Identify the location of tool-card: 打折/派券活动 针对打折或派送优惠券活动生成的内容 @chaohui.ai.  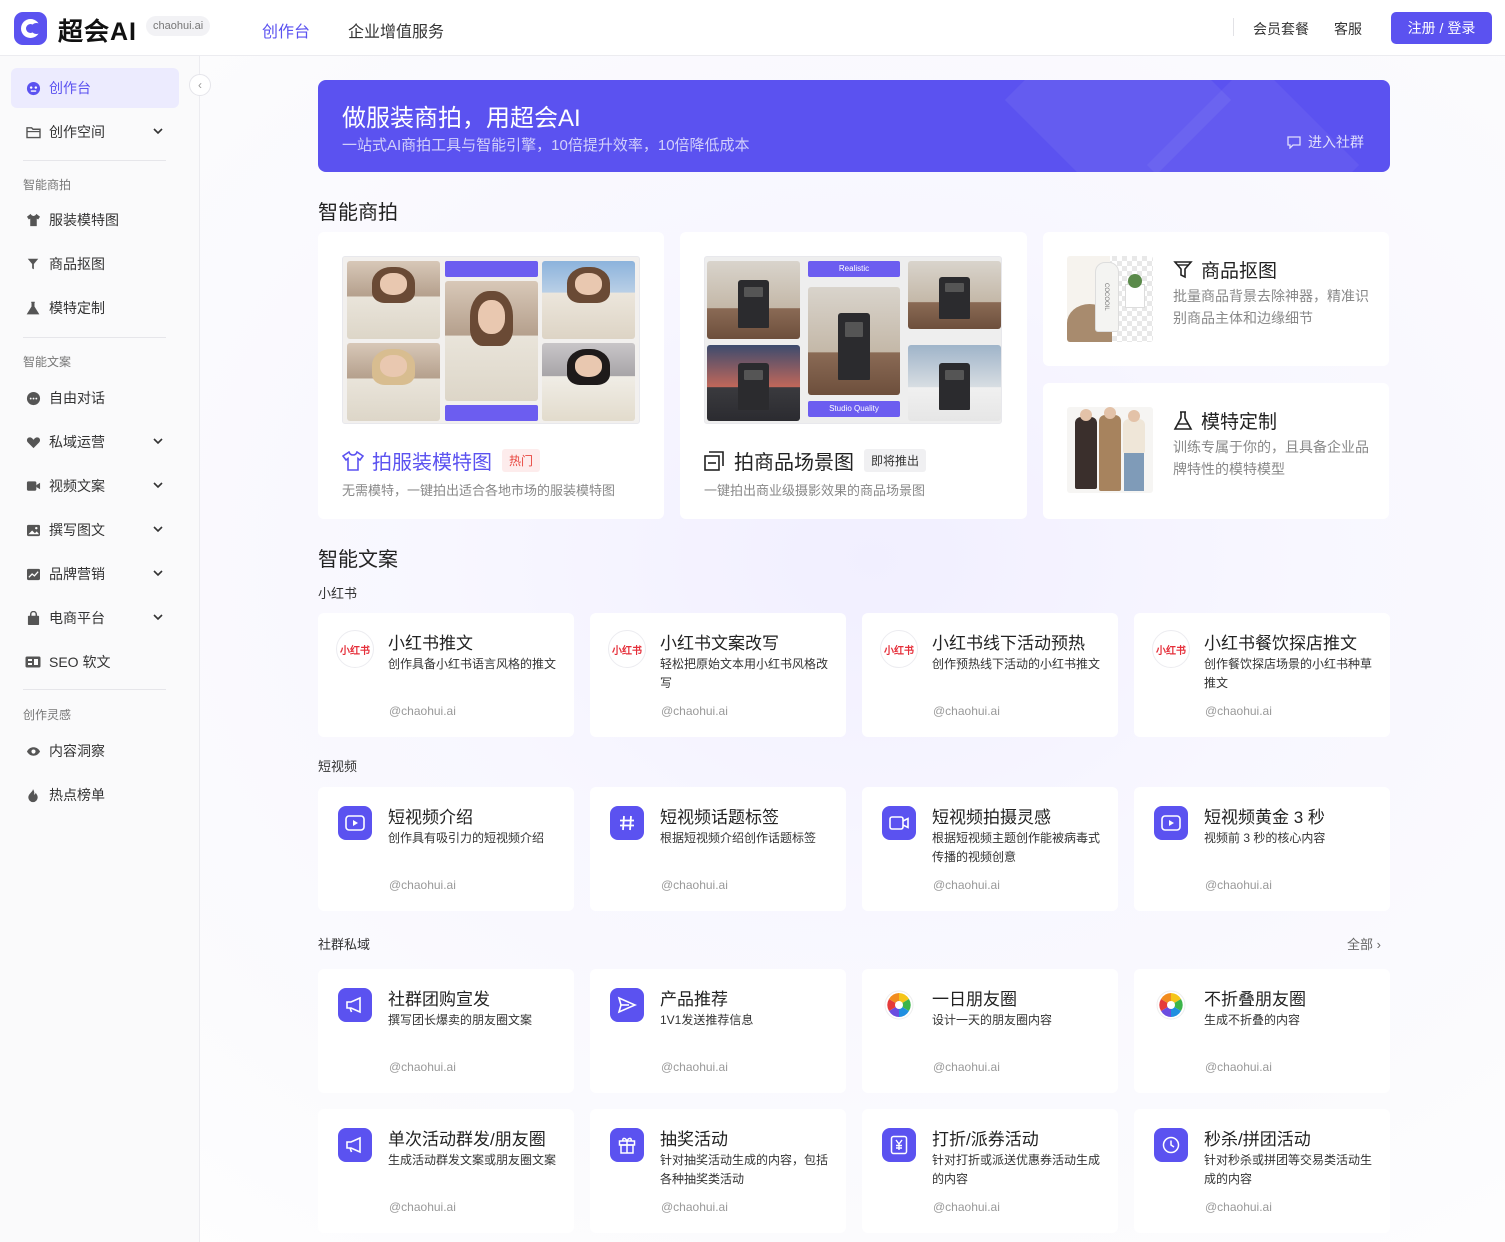
(990, 1171).